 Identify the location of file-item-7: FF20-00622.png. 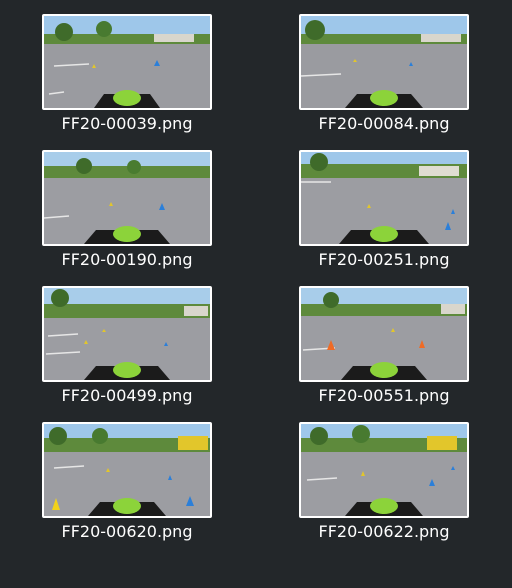
(384, 481).